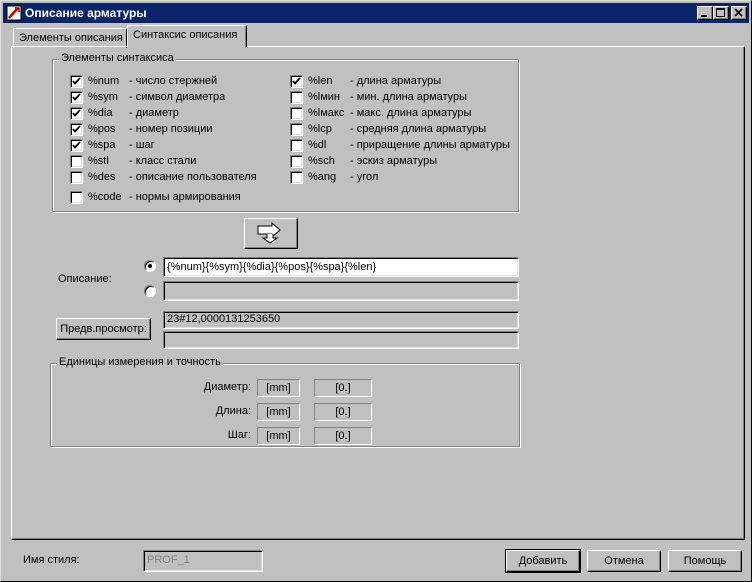 This screenshot has height=582, width=752. What do you see at coordinates (86, 13) in the screenshot?
I see `window-title: Описание арматуры` at bounding box center [86, 13].